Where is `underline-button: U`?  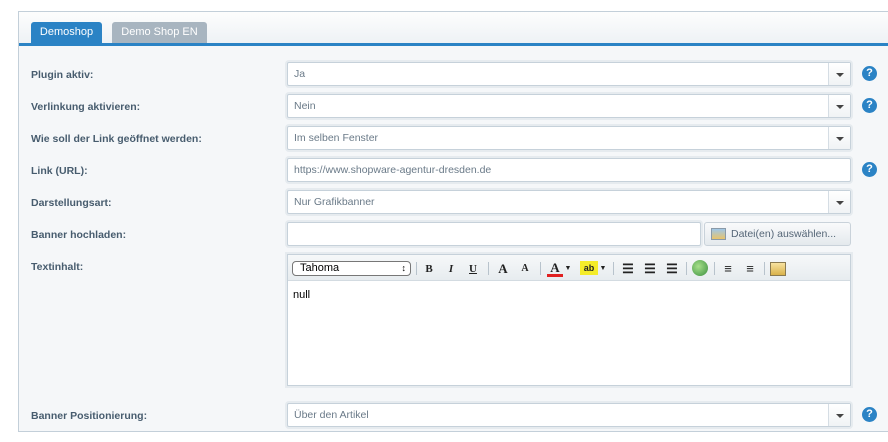
underline-button: U is located at coordinates (473, 269).